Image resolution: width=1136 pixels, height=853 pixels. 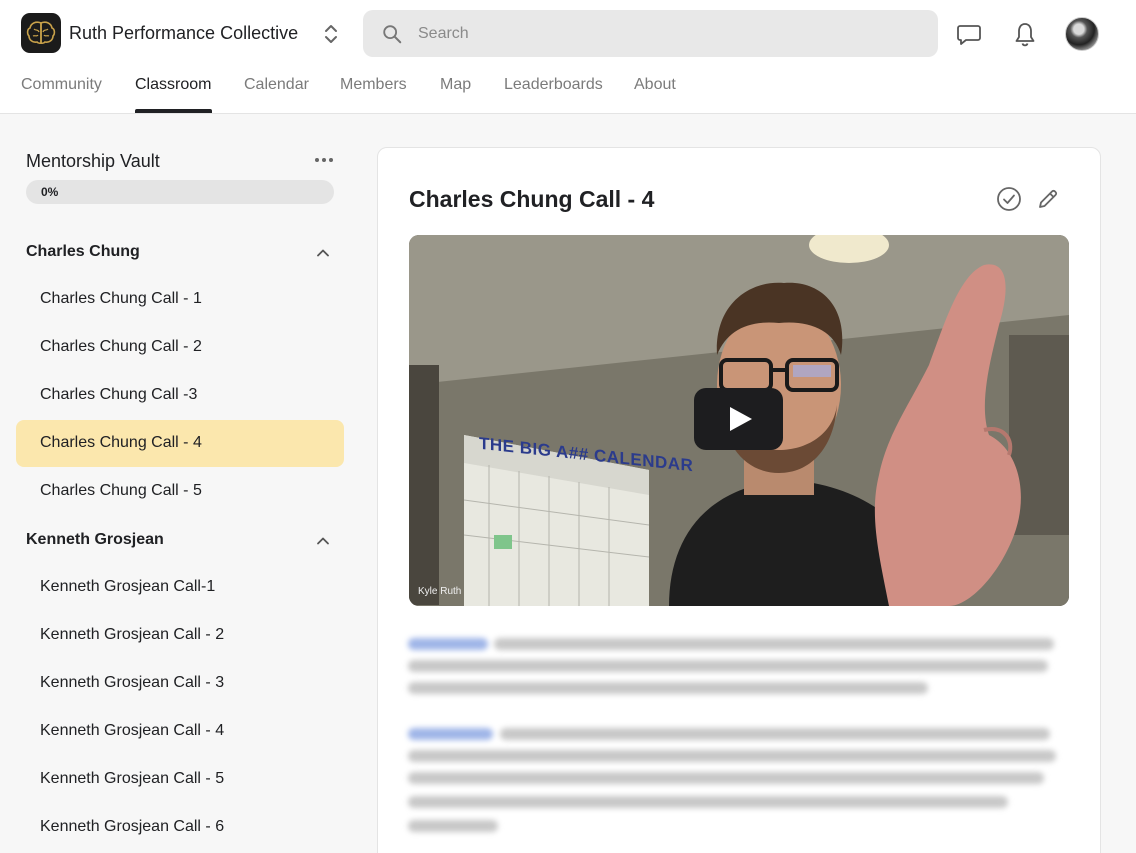 What do you see at coordinates (173, 111) in the screenshot?
I see `active-tab-indicator` at bounding box center [173, 111].